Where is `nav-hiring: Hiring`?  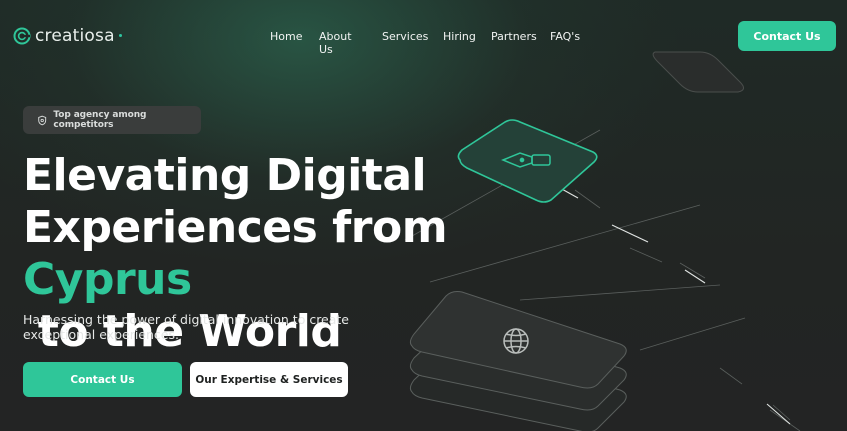
nav-hiring: Hiring is located at coordinates (459, 36).